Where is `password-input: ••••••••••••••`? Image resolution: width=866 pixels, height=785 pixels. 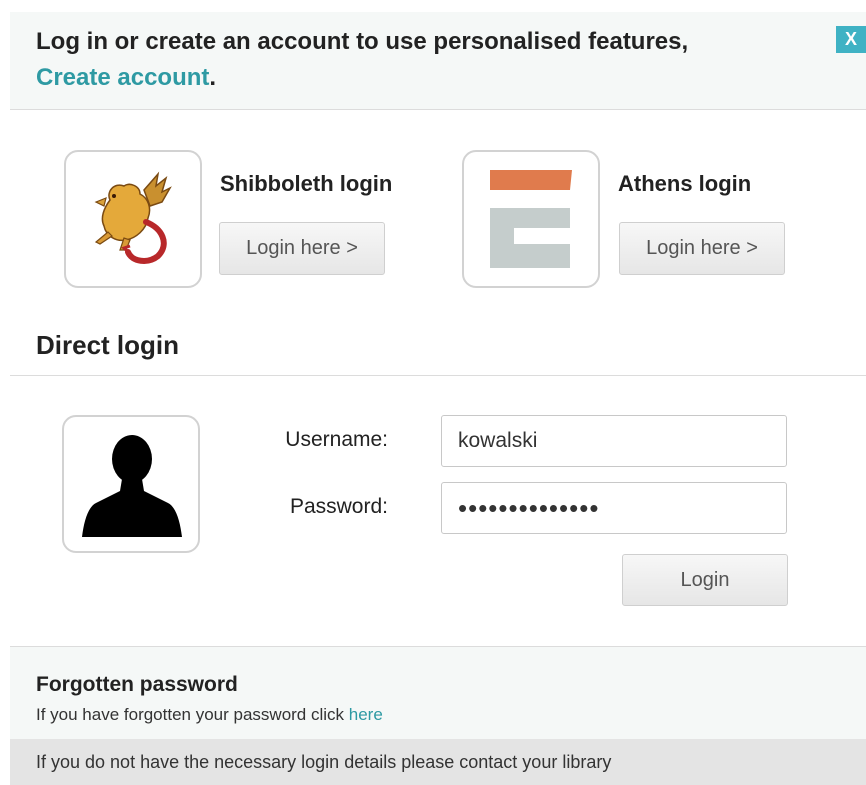 password-input: •••••••••••••• is located at coordinates (614, 508).